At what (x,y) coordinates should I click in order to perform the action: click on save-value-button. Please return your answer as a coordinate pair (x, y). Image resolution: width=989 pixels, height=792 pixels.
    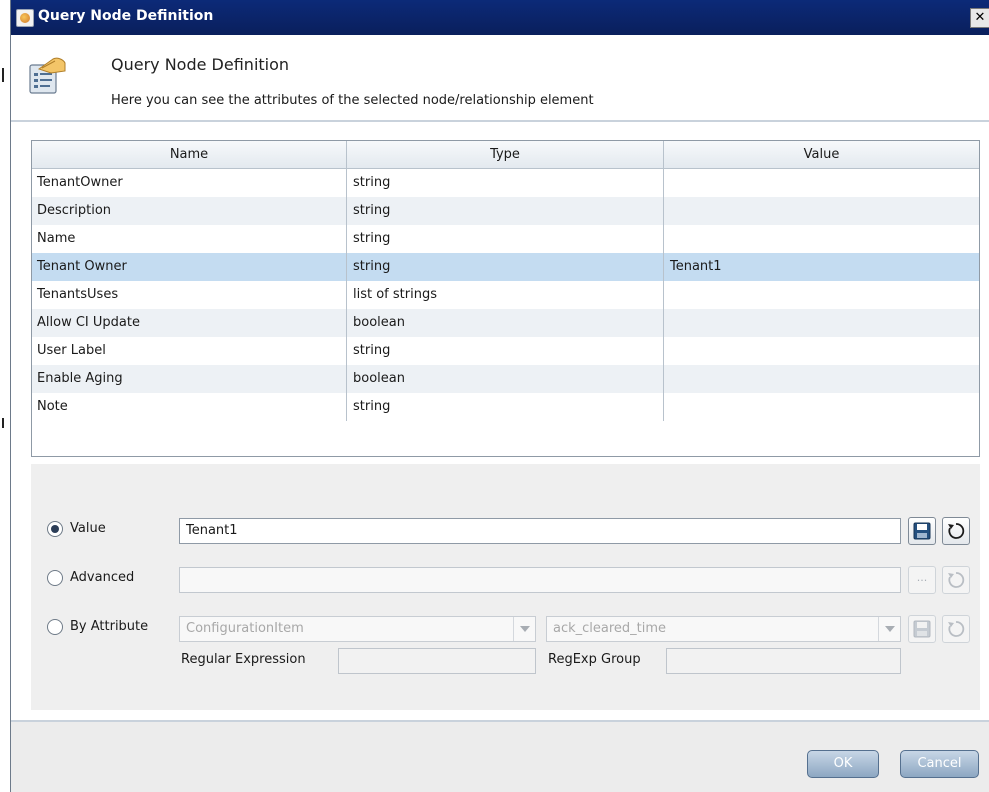
    Looking at the image, I should click on (922, 531).